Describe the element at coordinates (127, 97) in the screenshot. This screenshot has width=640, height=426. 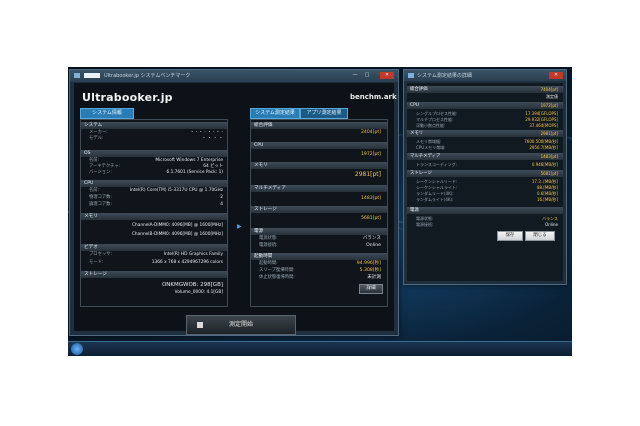
I see `app-logo: Ultrabooker.jp` at that location.